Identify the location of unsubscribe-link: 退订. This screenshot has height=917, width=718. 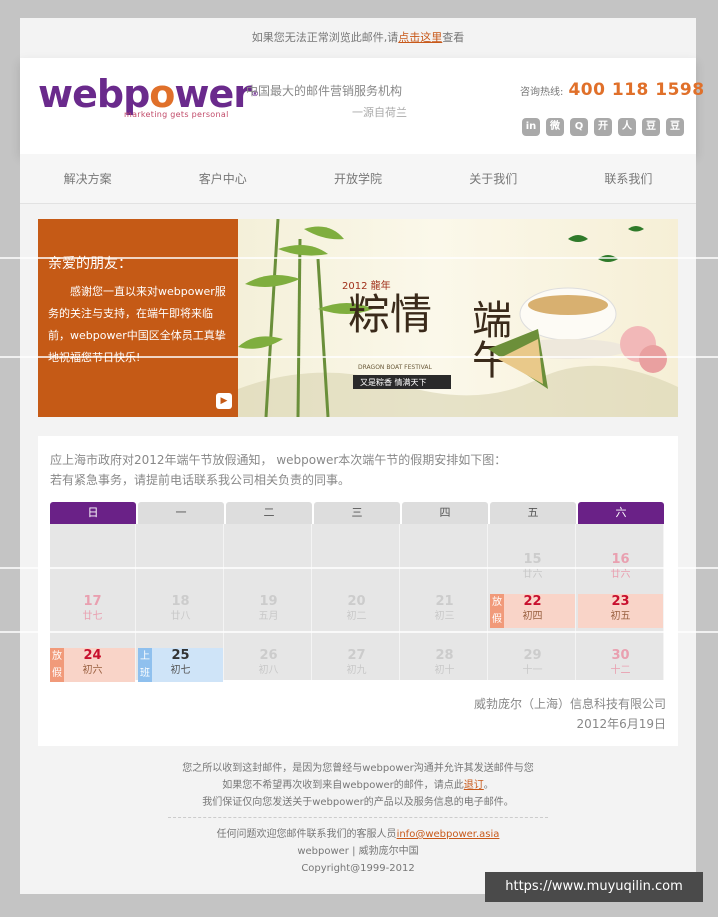
(474, 785).